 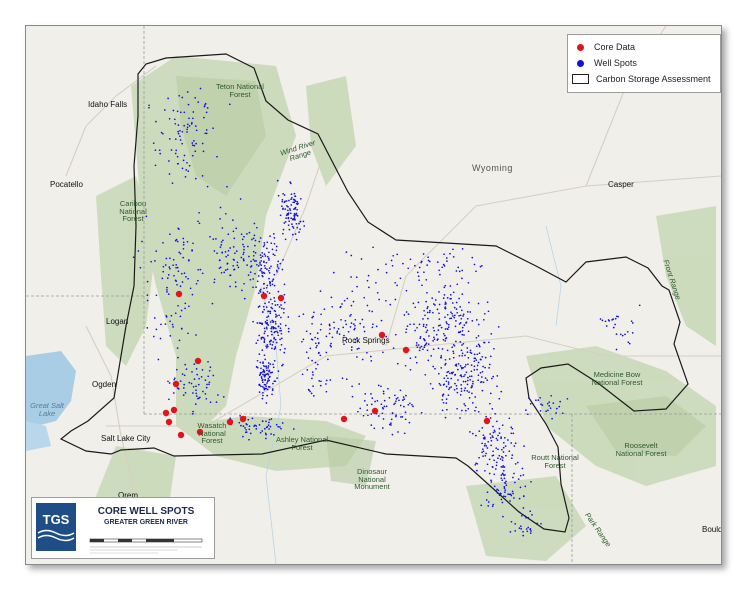 What do you see at coordinates (492, 168) in the screenshot?
I see `label-wyoming: Wyoming` at bounding box center [492, 168].